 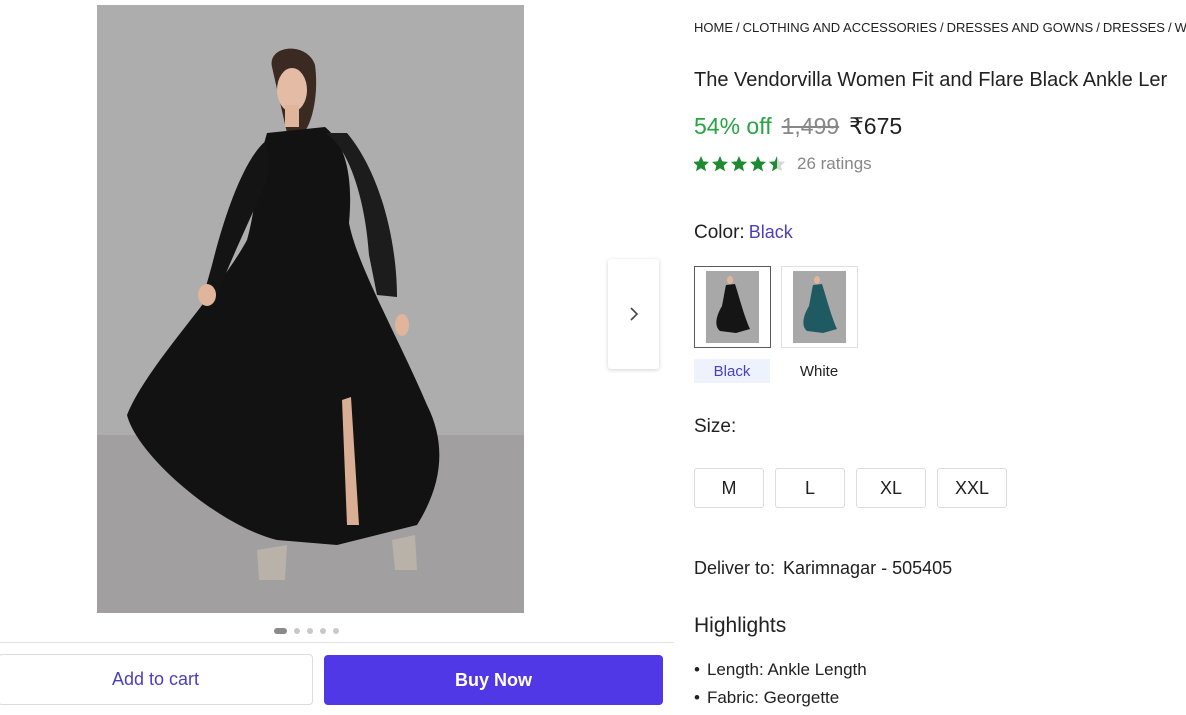 I want to click on highlights-heading: Highlights, so click(x=740, y=625).